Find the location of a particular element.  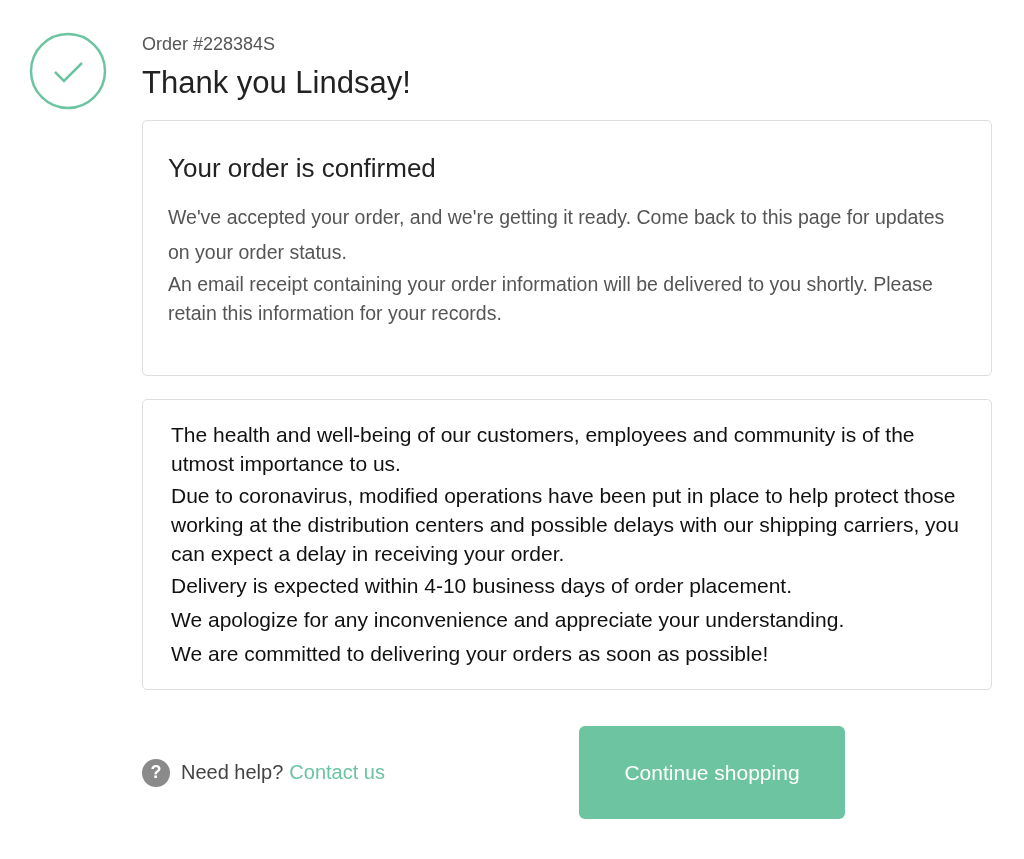

contact-link: Contact us is located at coordinates (337, 772).